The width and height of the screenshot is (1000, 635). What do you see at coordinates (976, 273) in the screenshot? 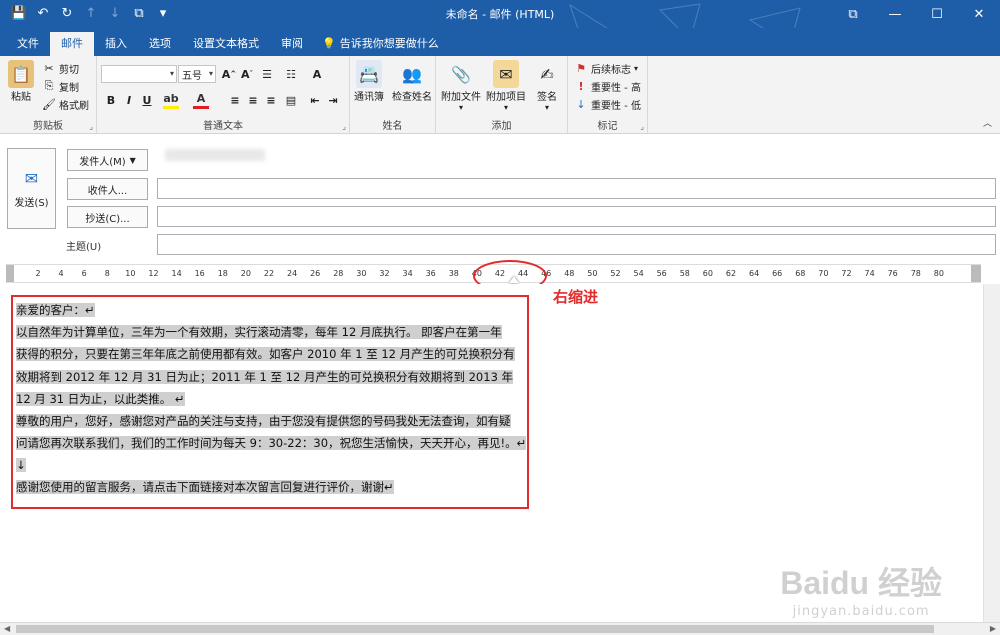
I see `ruler-right-margin` at bounding box center [976, 273].